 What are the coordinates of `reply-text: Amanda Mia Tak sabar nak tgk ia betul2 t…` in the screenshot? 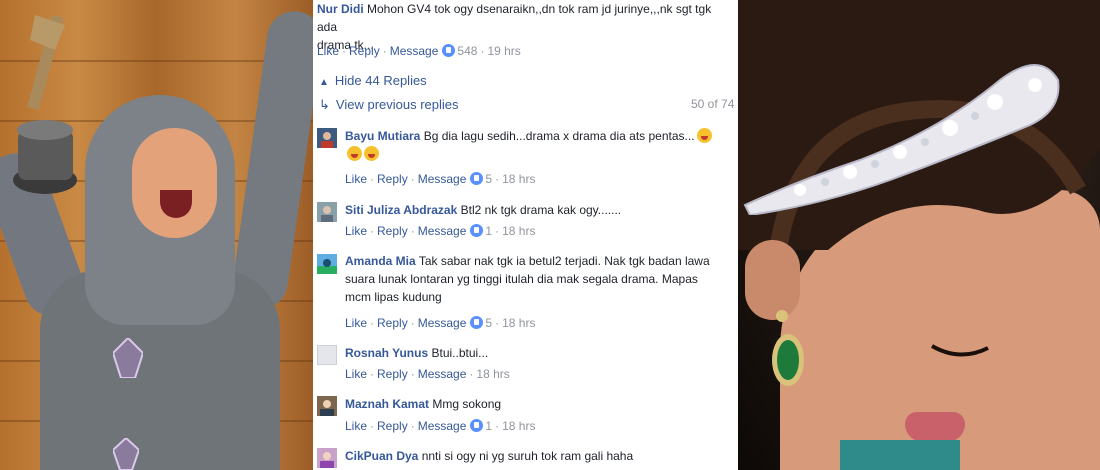 It's located at (540, 279).